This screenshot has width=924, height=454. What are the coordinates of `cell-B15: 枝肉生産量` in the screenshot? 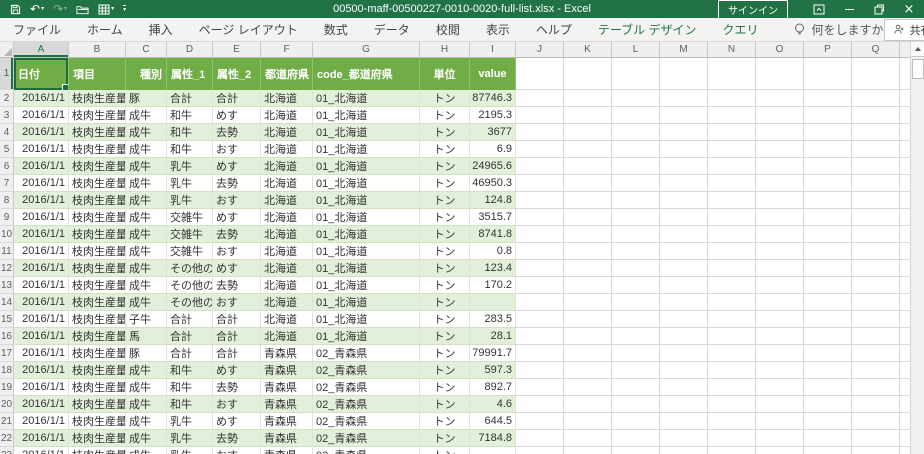 It's located at (97, 319).